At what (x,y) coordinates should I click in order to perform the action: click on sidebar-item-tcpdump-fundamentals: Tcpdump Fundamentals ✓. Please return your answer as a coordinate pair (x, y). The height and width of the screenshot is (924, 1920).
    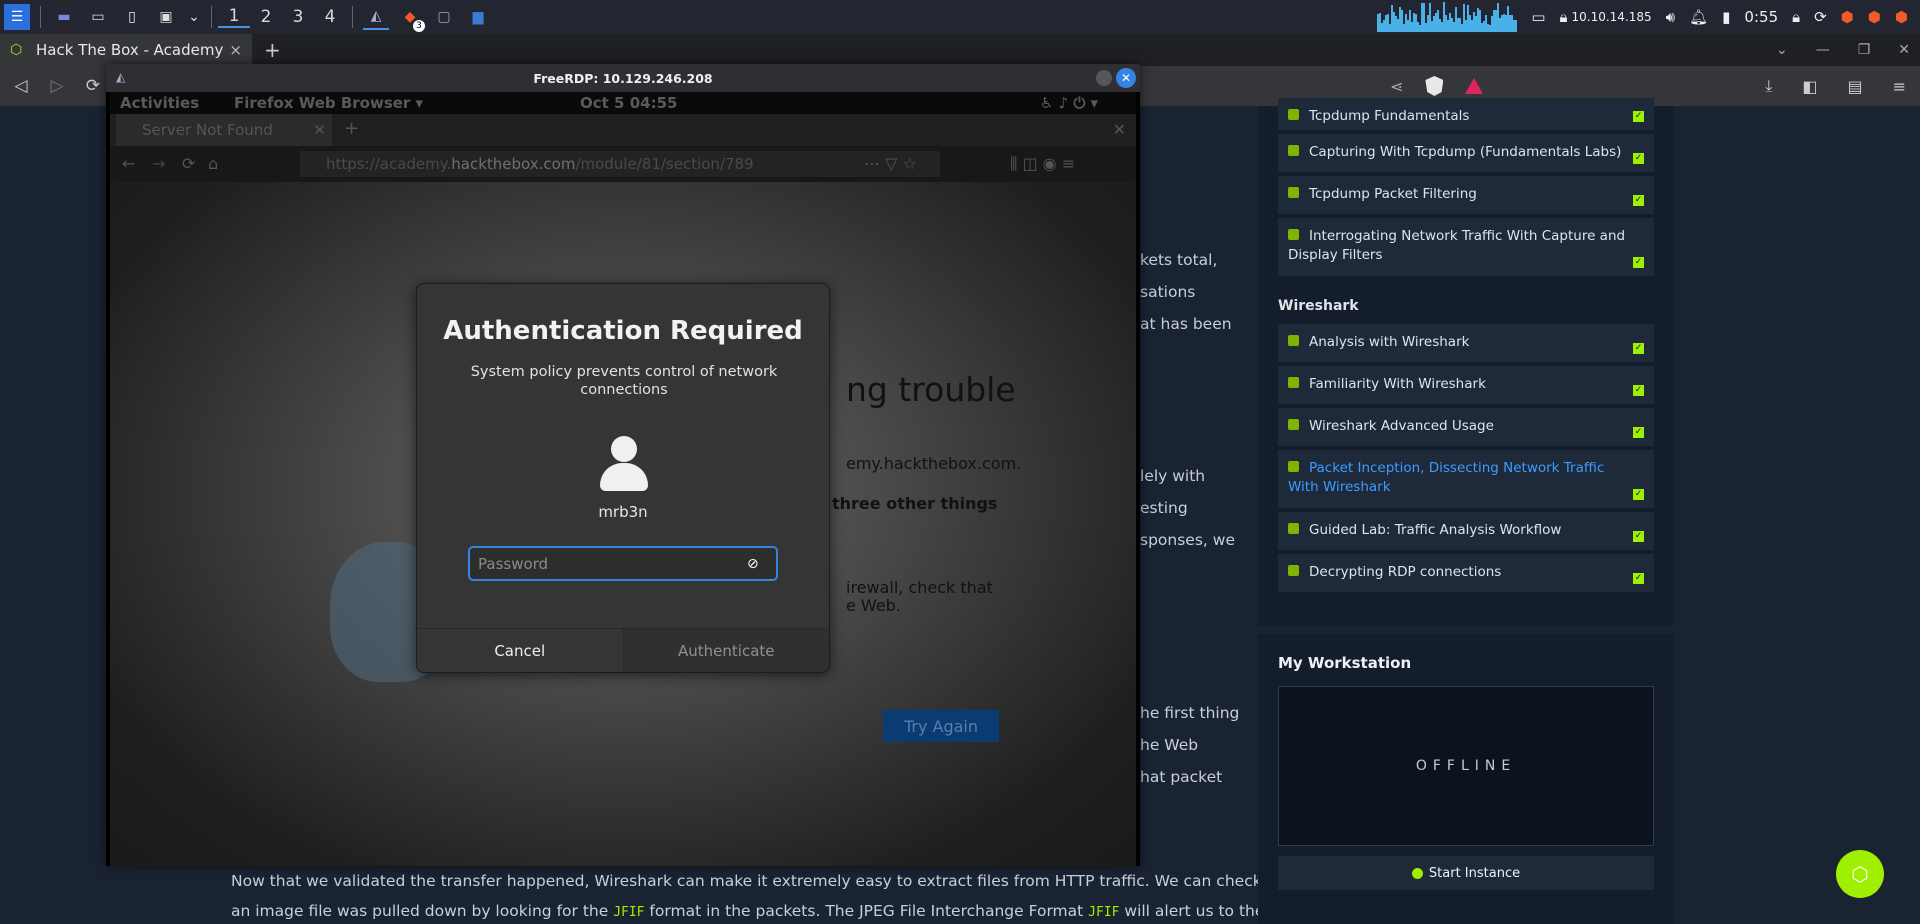
    Looking at the image, I should click on (1466, 114).